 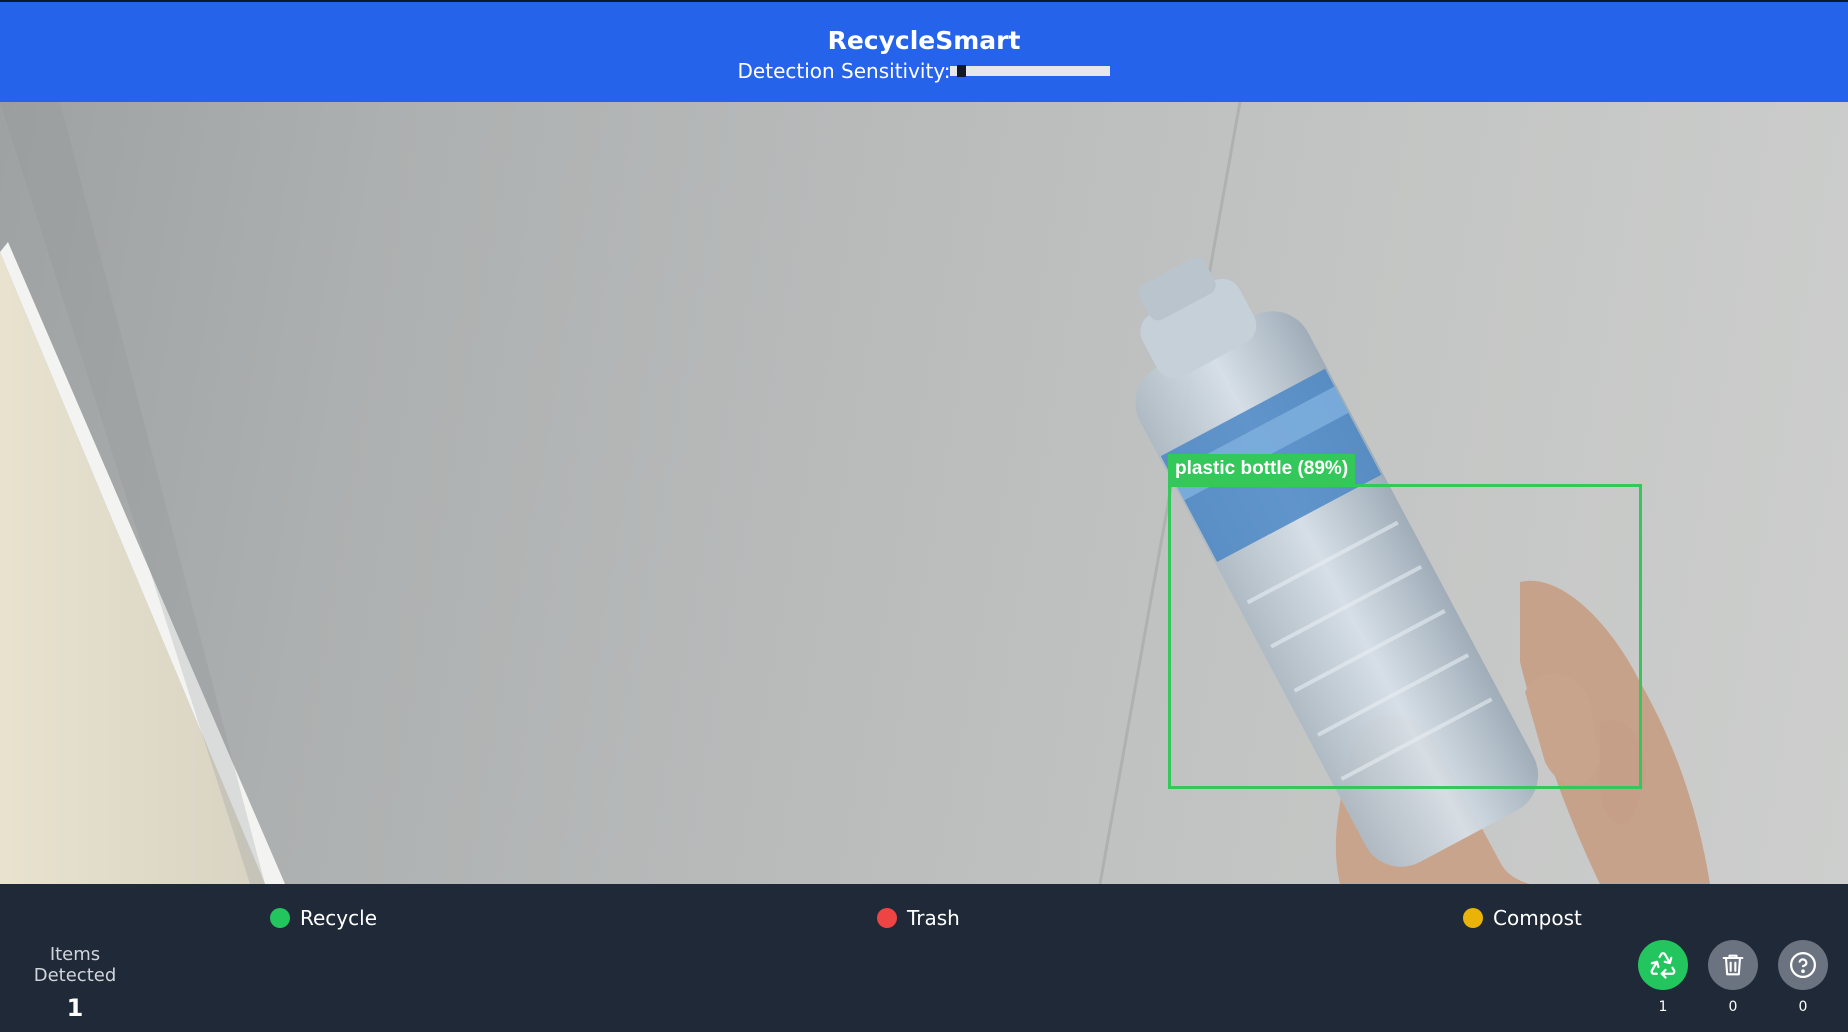 I want to click on recycle-icon, so click(x=1663, y=965).